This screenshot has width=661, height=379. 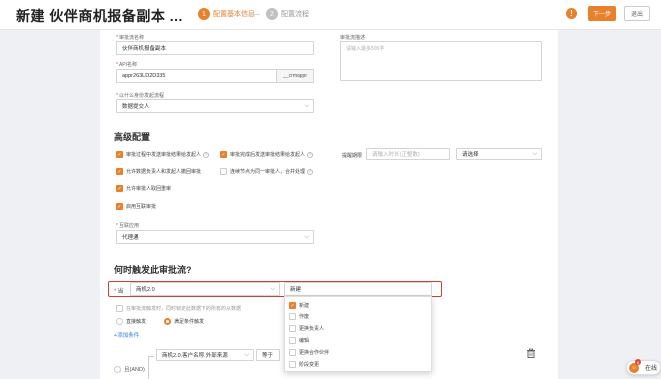 What do you see at coordinates (268, 355) in the screenshot?
I see `condition-operator-select: 等于` at bounding box center [268, 355].